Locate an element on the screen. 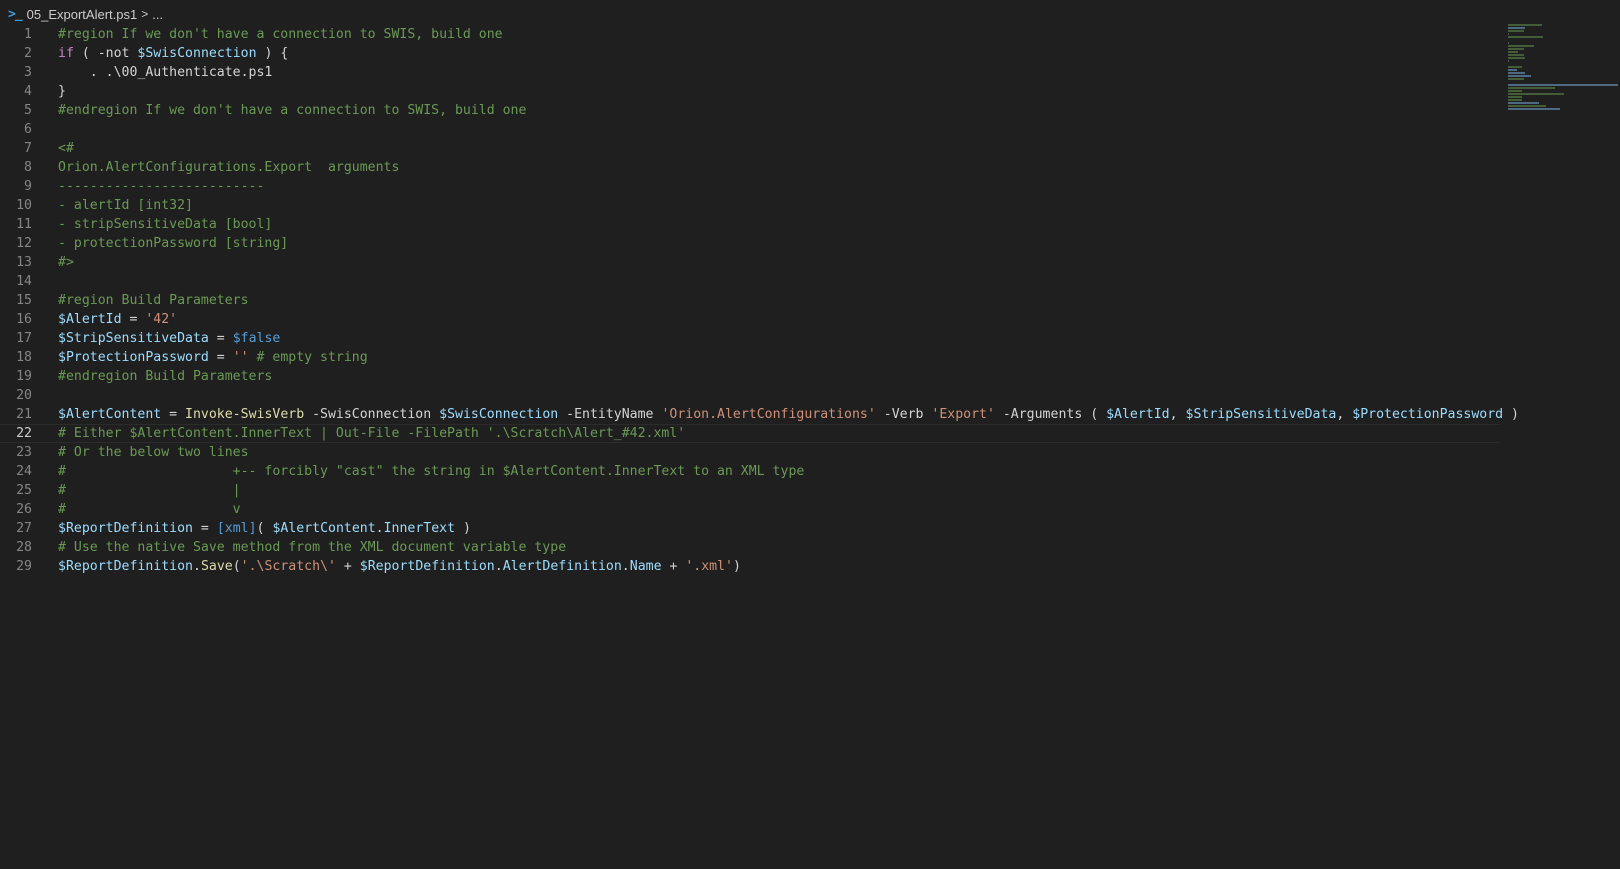 The height and width of the screenshot is (869, 1620). code-token: 'Orion.AlertConfigurations' is located at coordinates (768, 414).